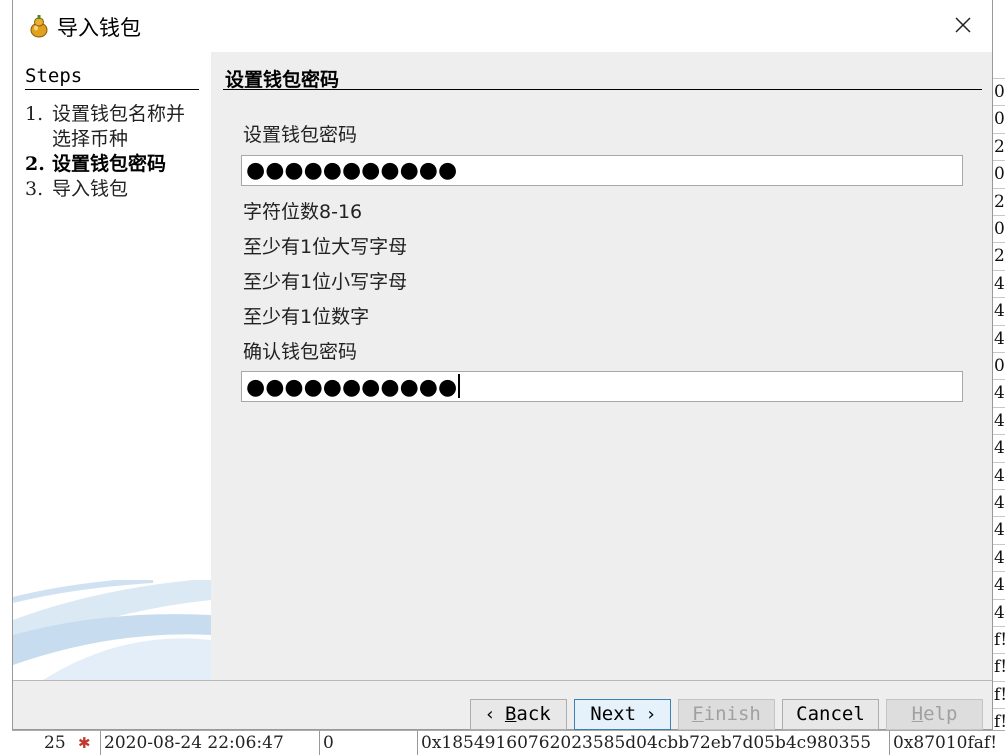  What do you see at coordinates (105, 127) in the screenshot?
I see `step-item-1: 1. 设置钱包名称并 选择币种` at bounding box center [105, 127].